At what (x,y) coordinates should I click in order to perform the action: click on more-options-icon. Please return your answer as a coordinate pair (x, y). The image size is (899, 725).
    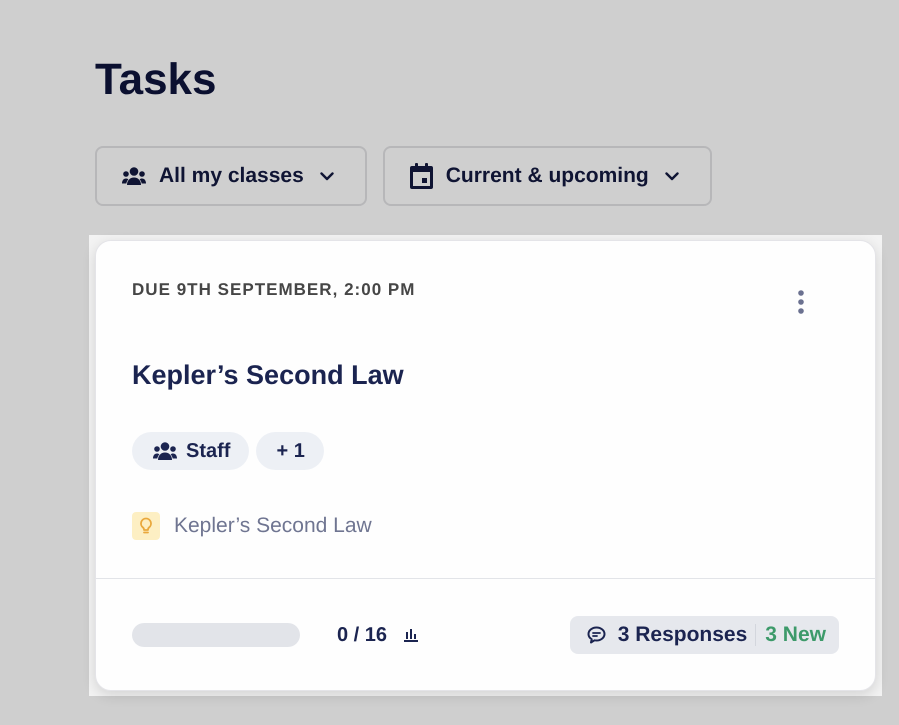
    Looking at the image, I should click on (801, 302).